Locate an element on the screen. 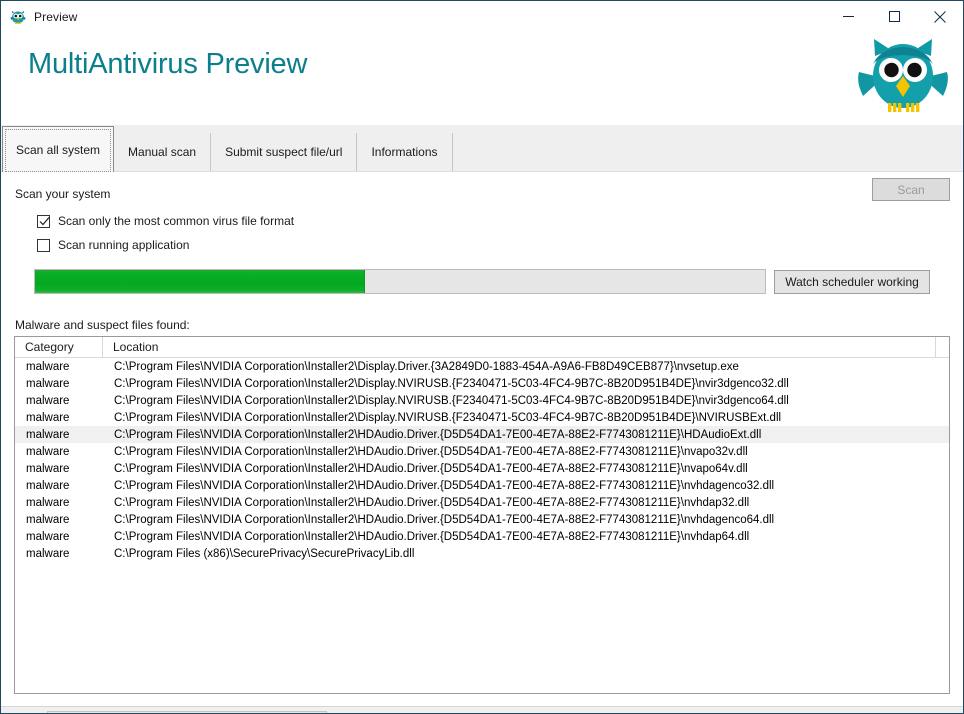  owl-icon is located at coordinates (18, 17).